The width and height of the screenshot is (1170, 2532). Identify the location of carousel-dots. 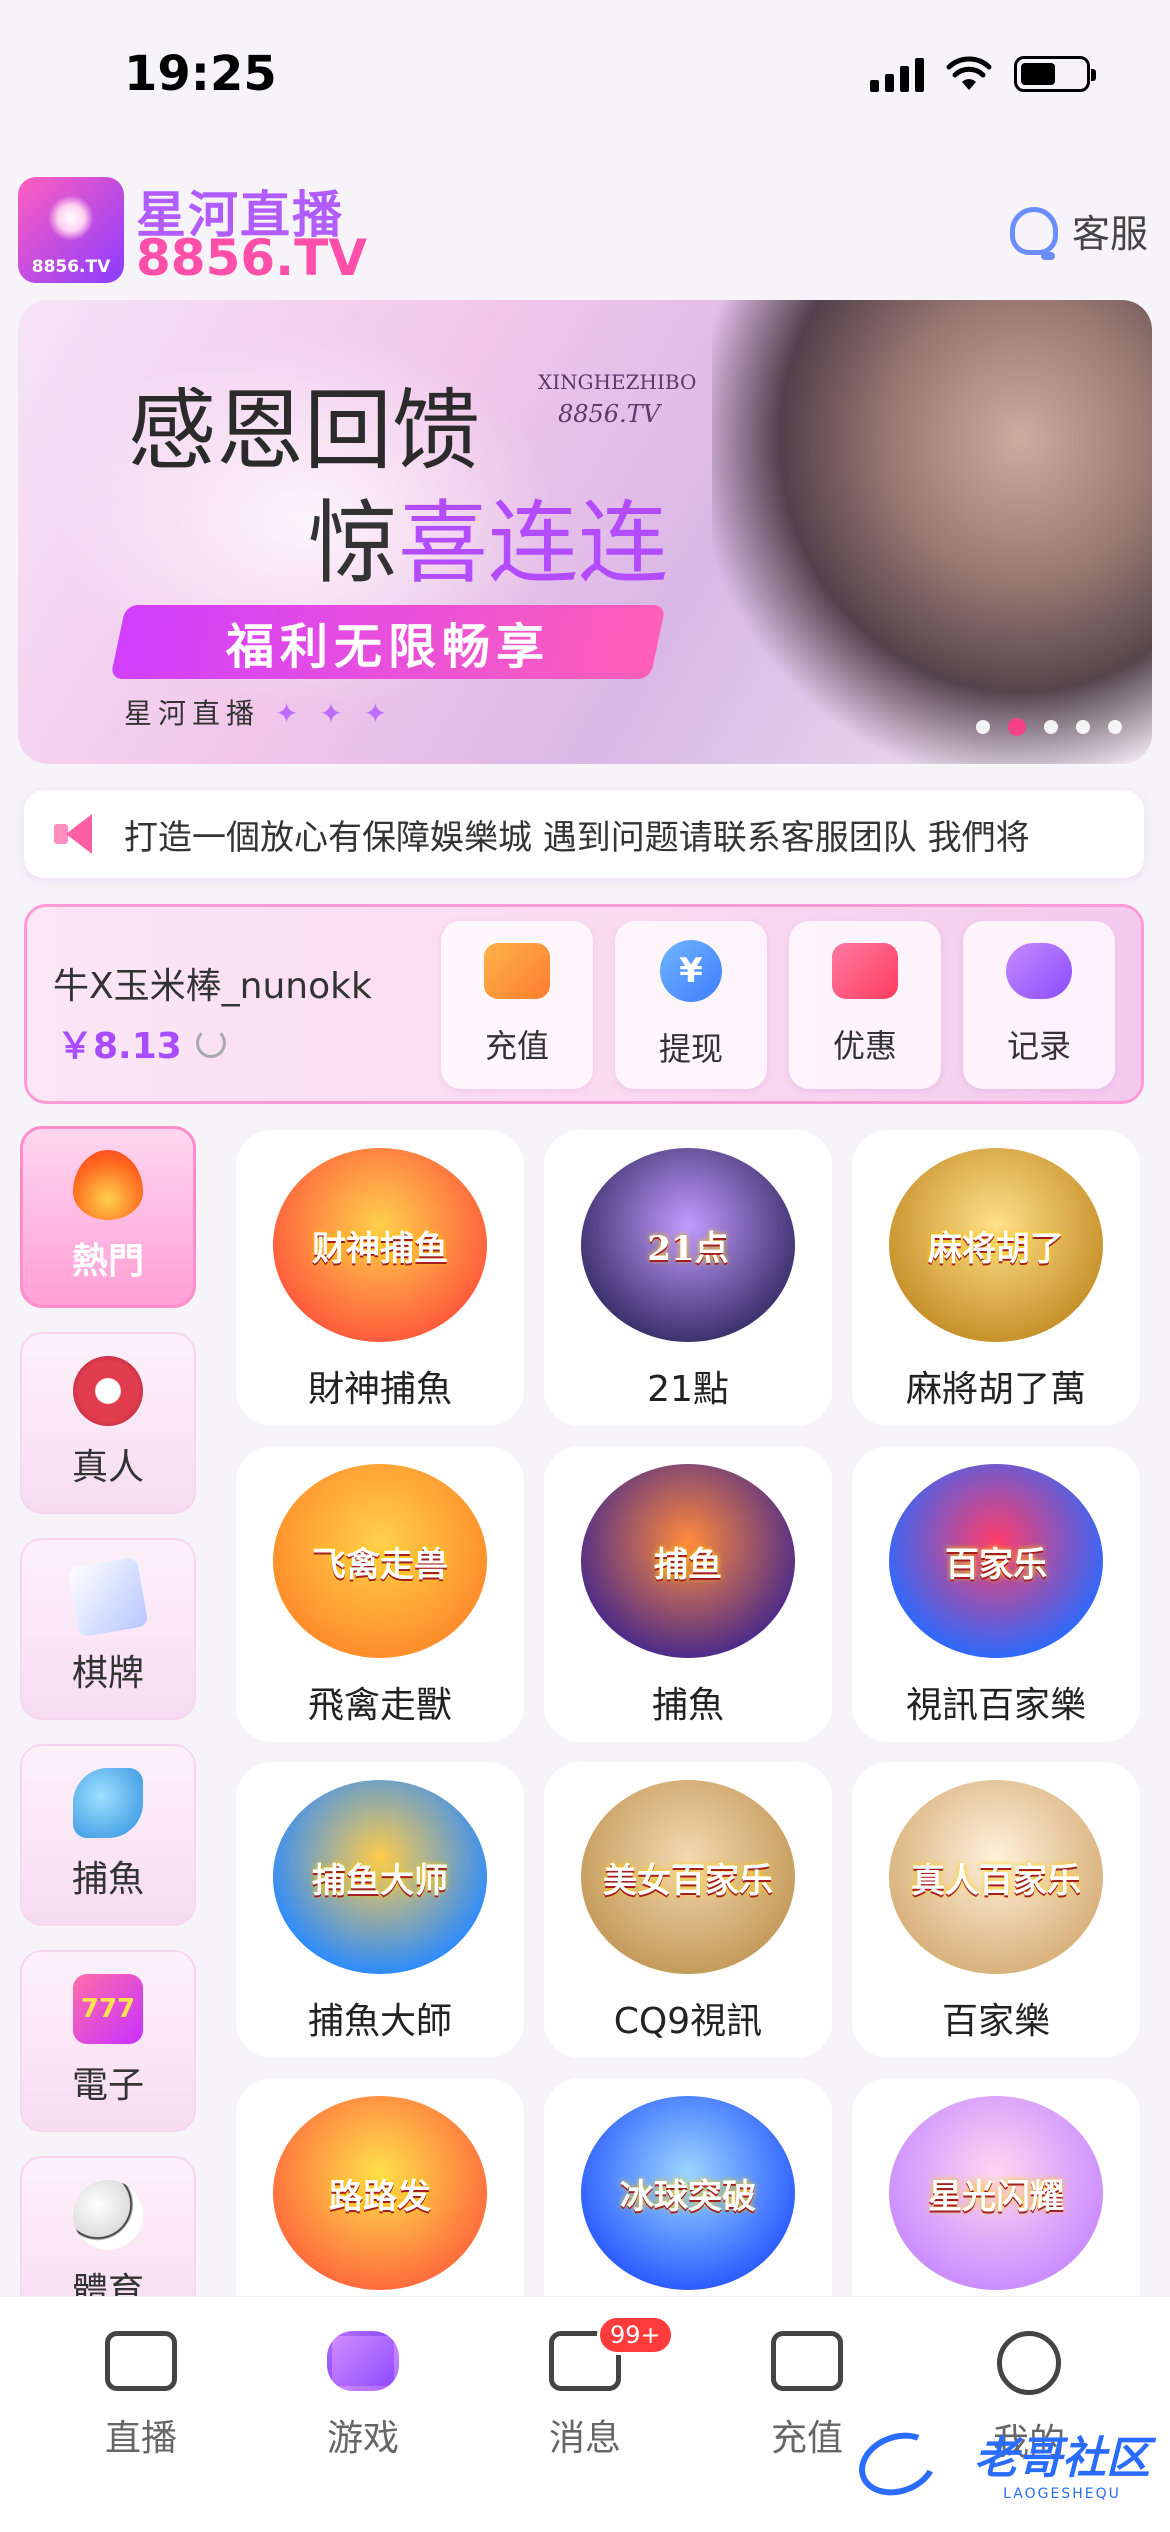
(1049, 727).